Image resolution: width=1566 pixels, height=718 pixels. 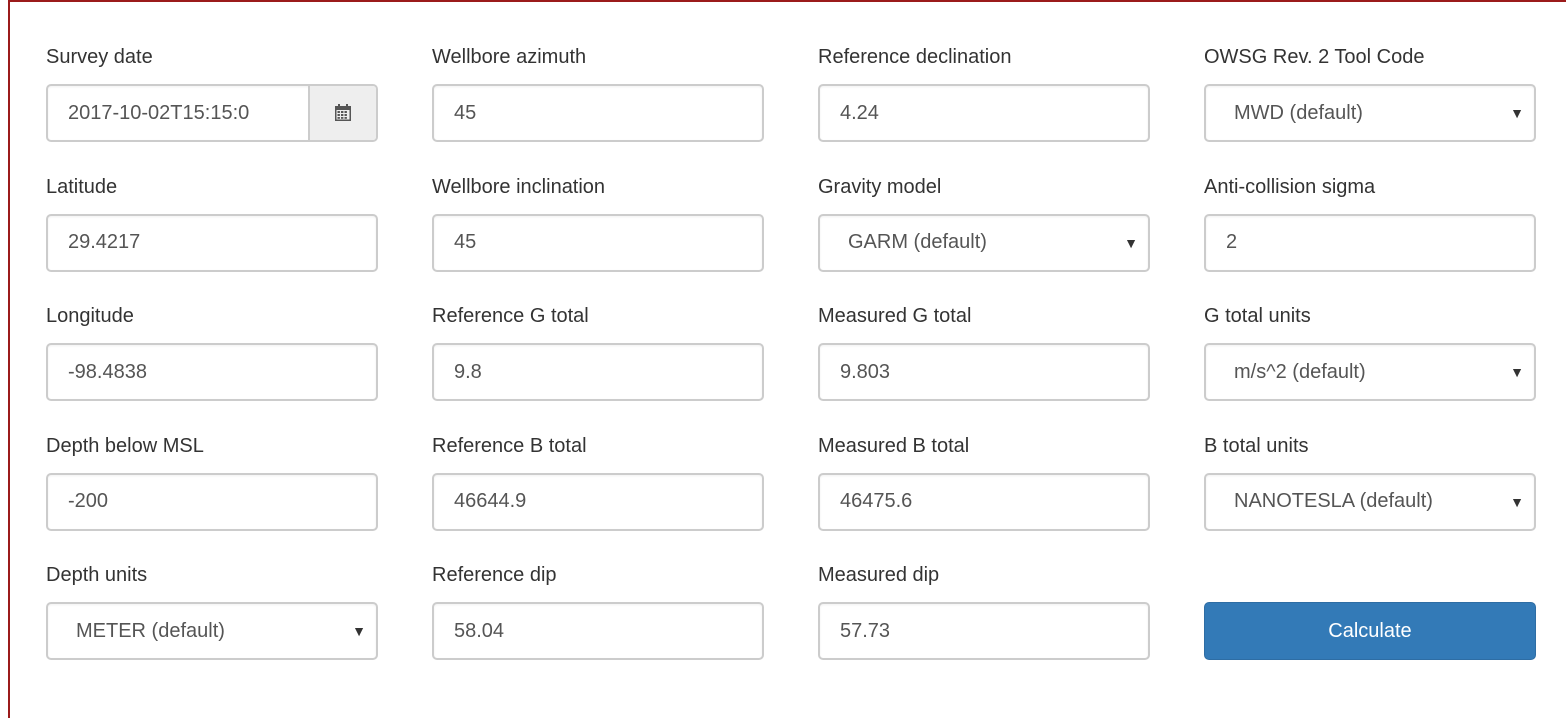 What do you see at coordinates (494, 575) in the screenshot?
I see `reference-dip-label: Reference dip` at bounding box center [494, 575].